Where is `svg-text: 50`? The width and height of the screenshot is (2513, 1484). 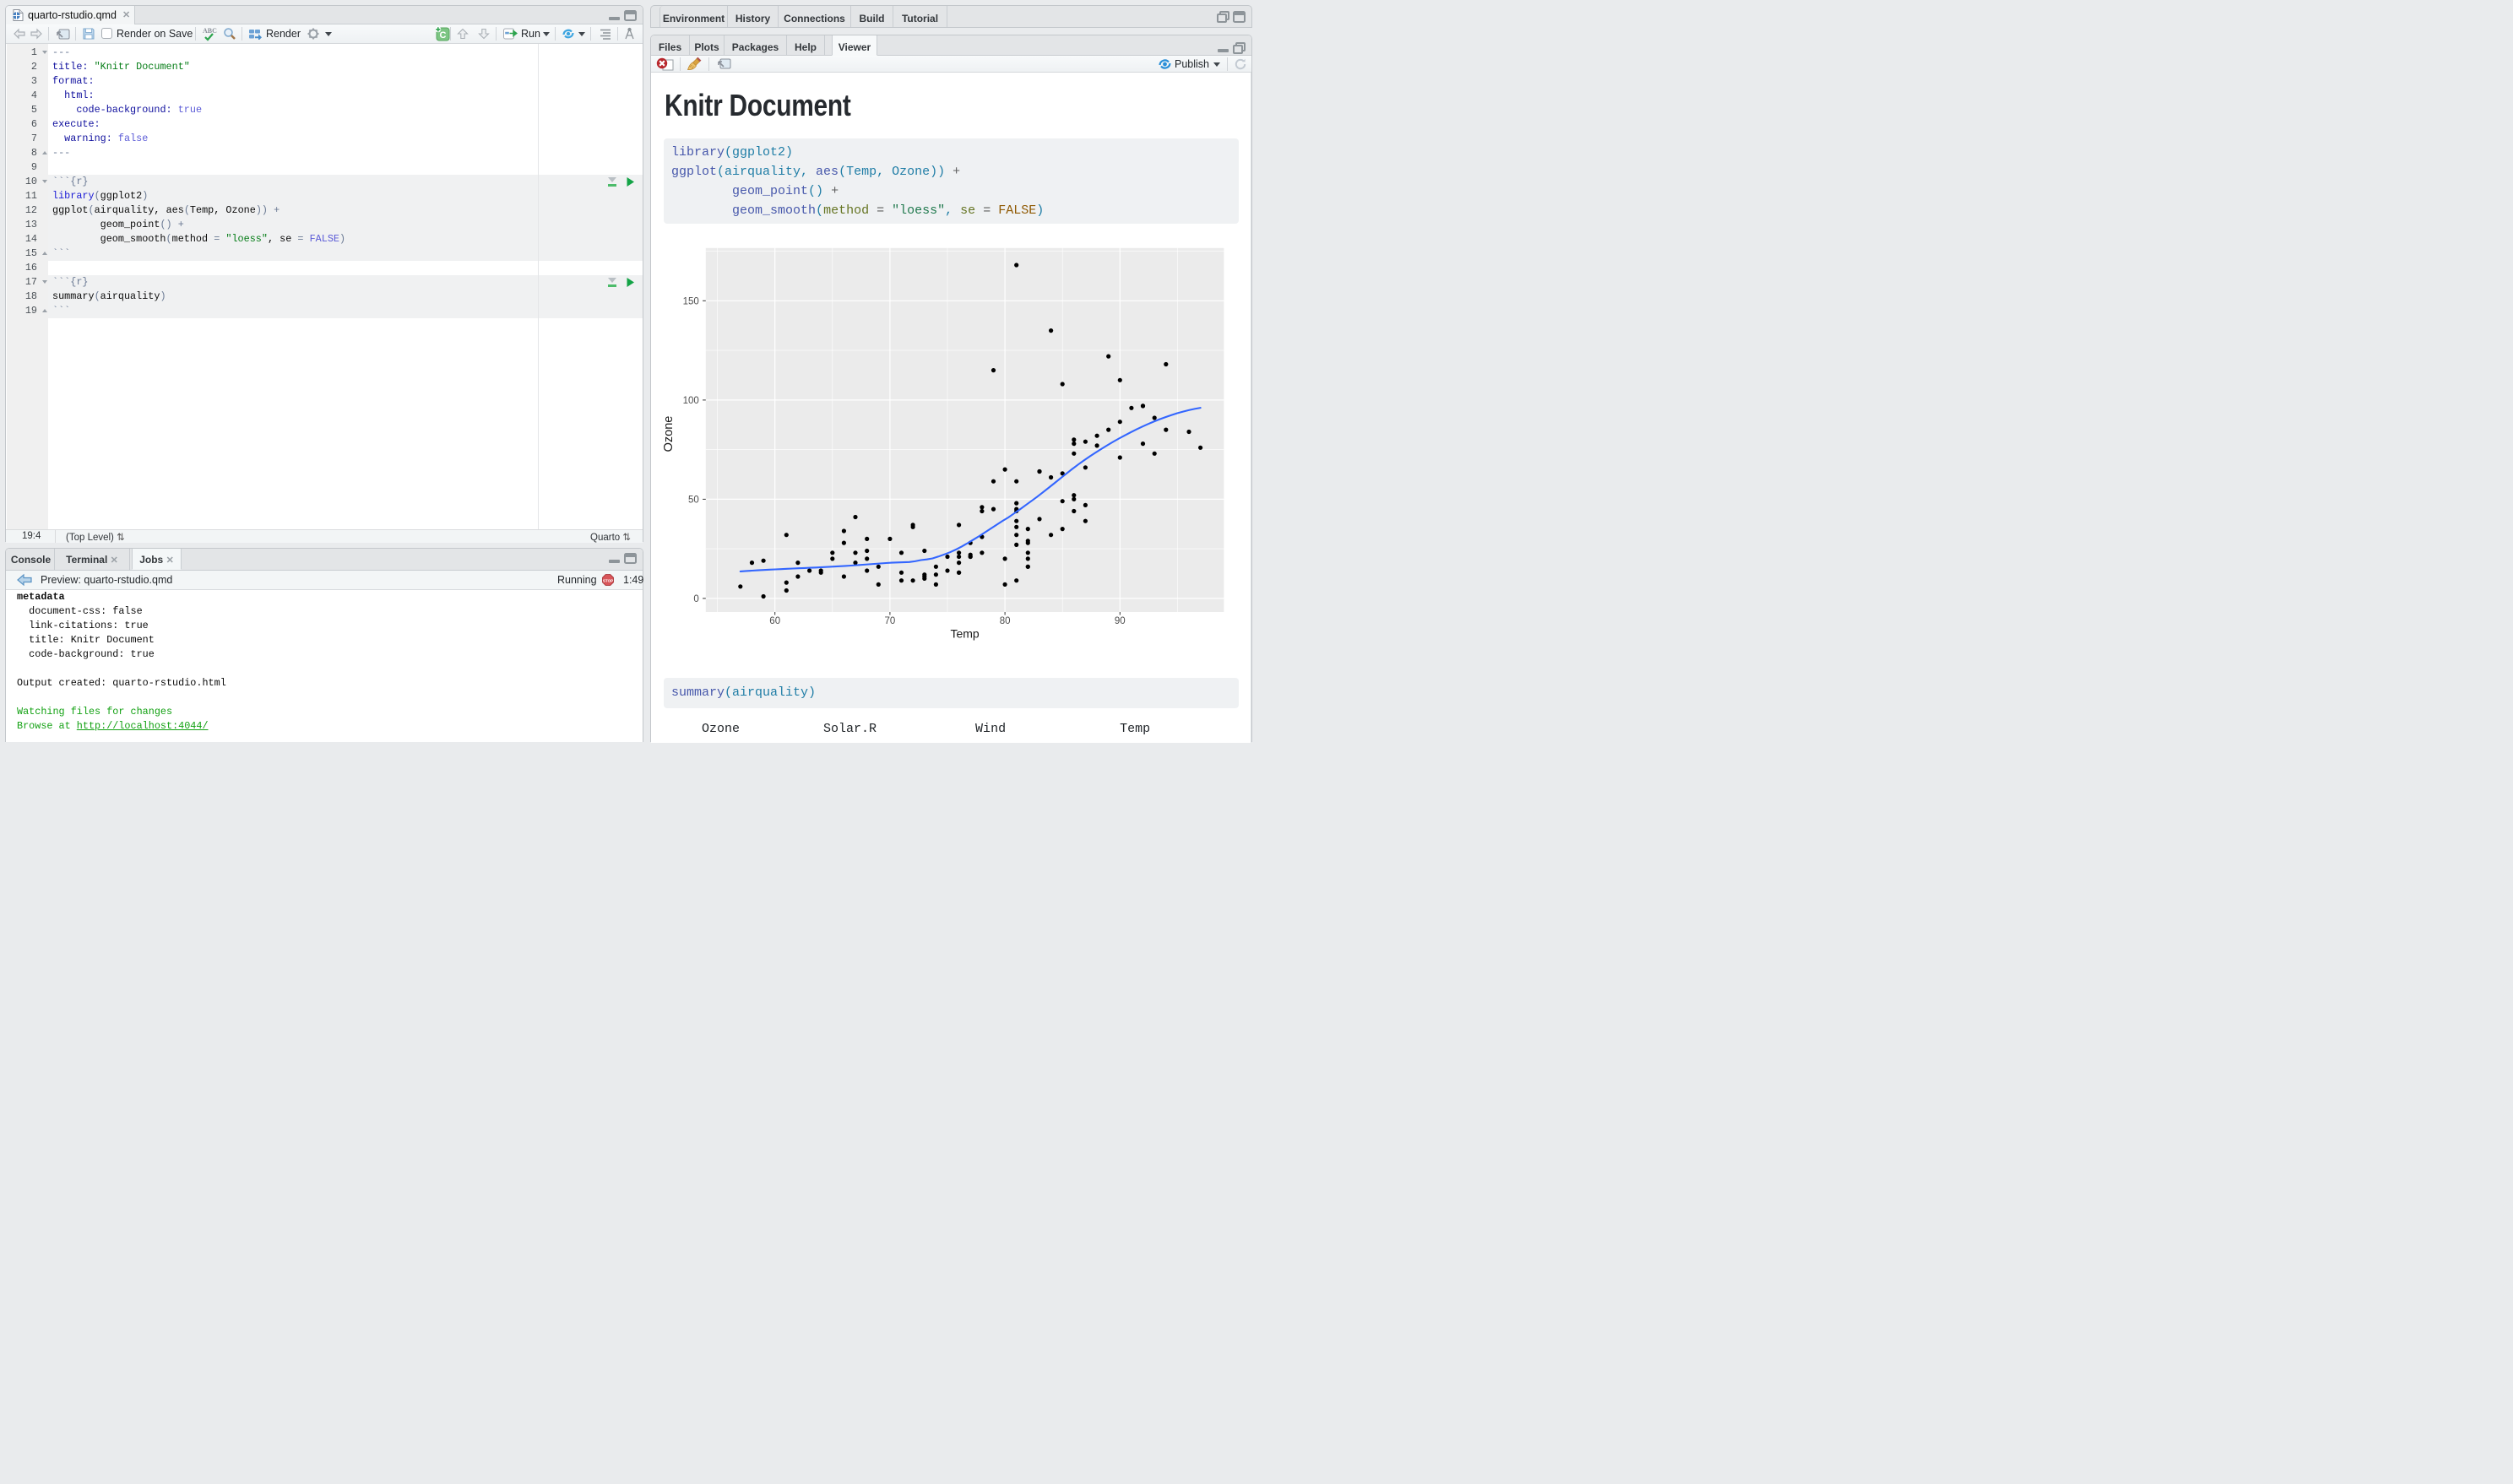
svg-text: 50 is located at coordinates (694, 500).